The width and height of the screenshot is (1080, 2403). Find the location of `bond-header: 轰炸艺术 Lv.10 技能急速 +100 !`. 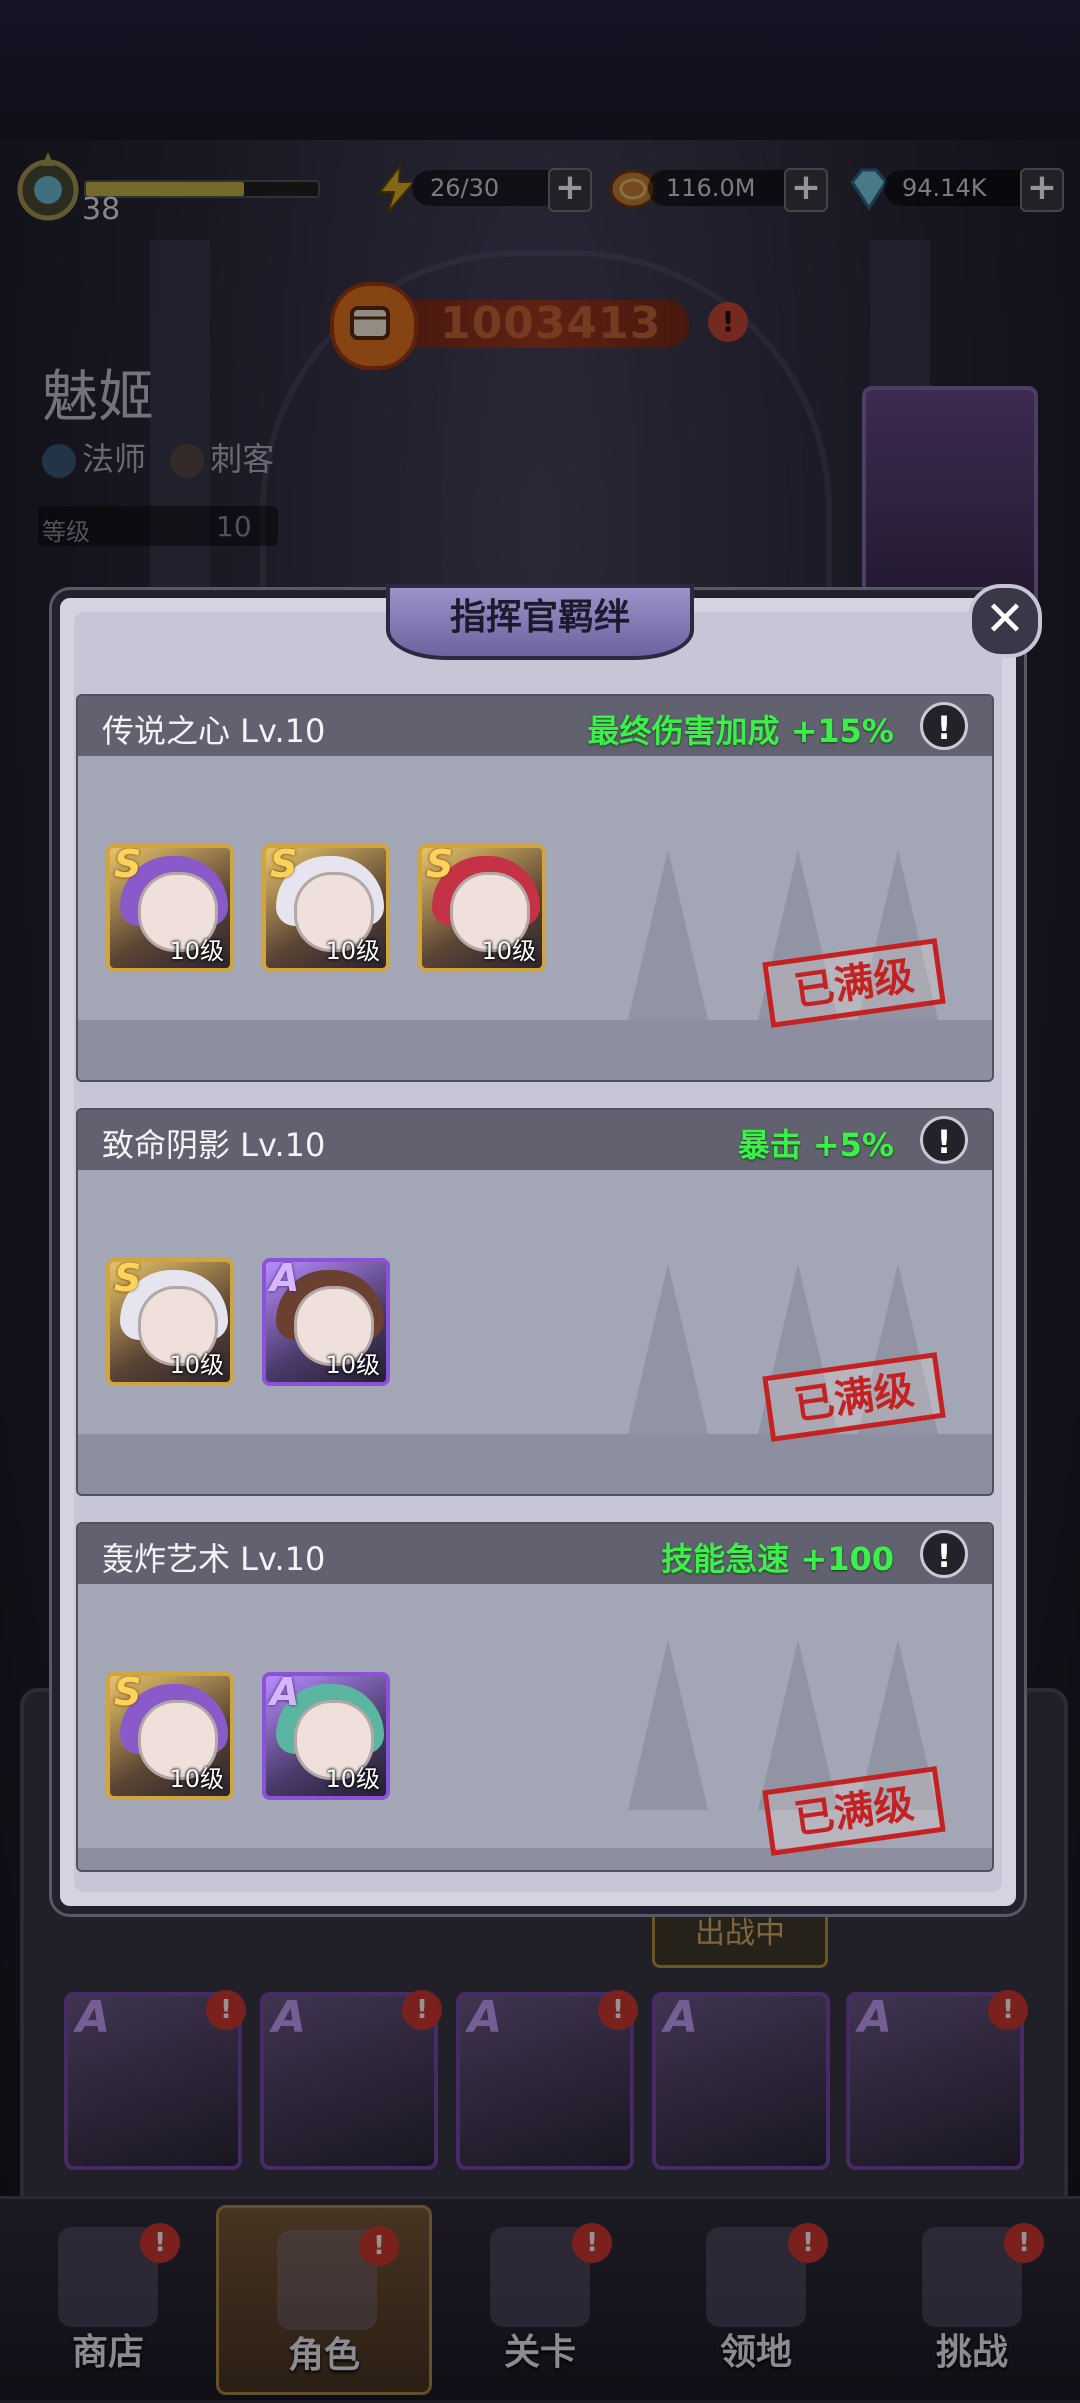

bond-header: 轰炸艺术 Lv.10 技能急速 +100 ! is located at coordinates (535, 1554).